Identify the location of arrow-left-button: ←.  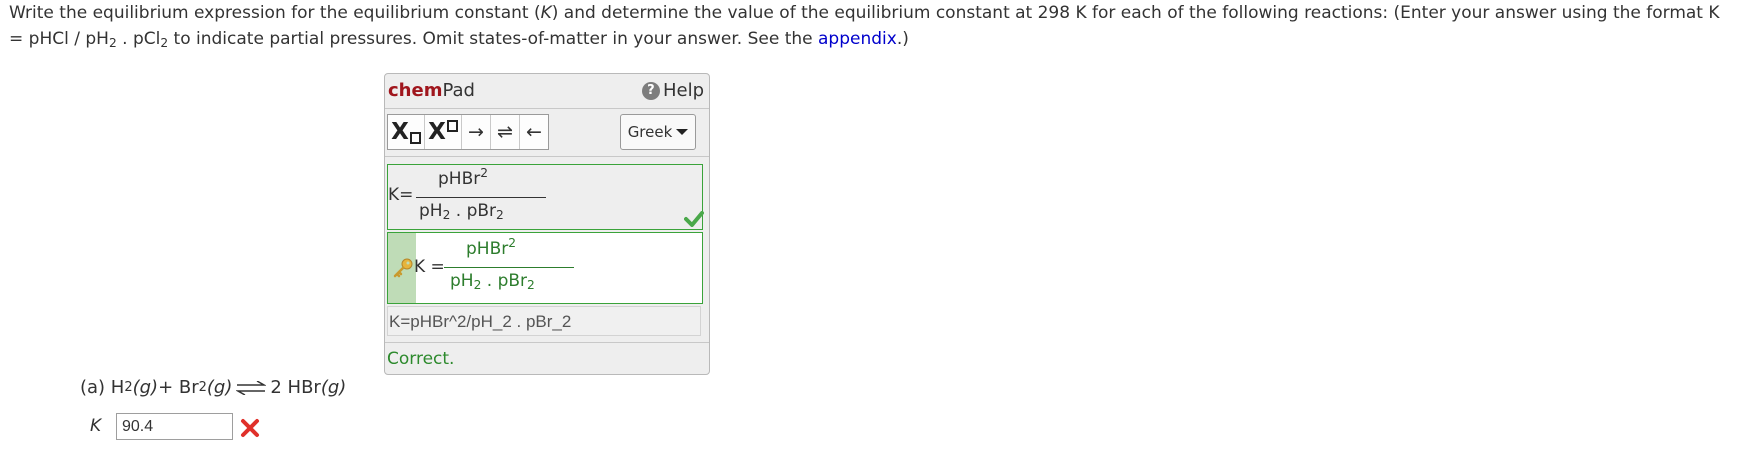
(534, 132).